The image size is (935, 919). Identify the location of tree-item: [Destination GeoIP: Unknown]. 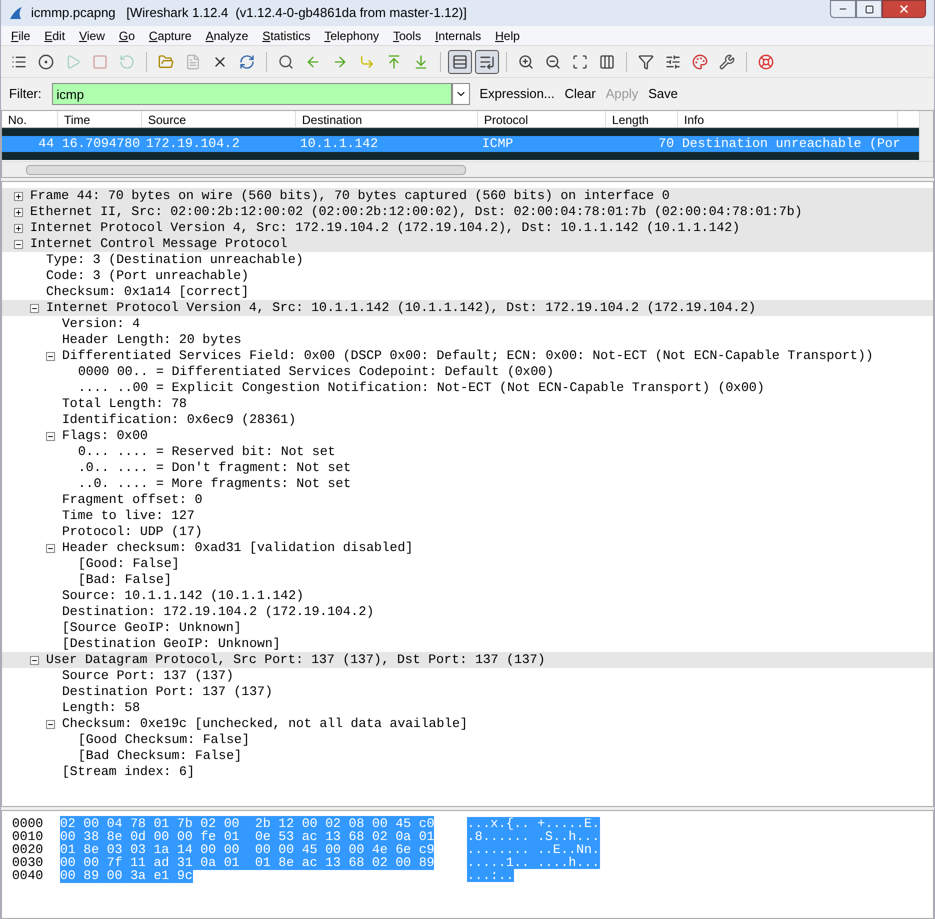
(171, 644).